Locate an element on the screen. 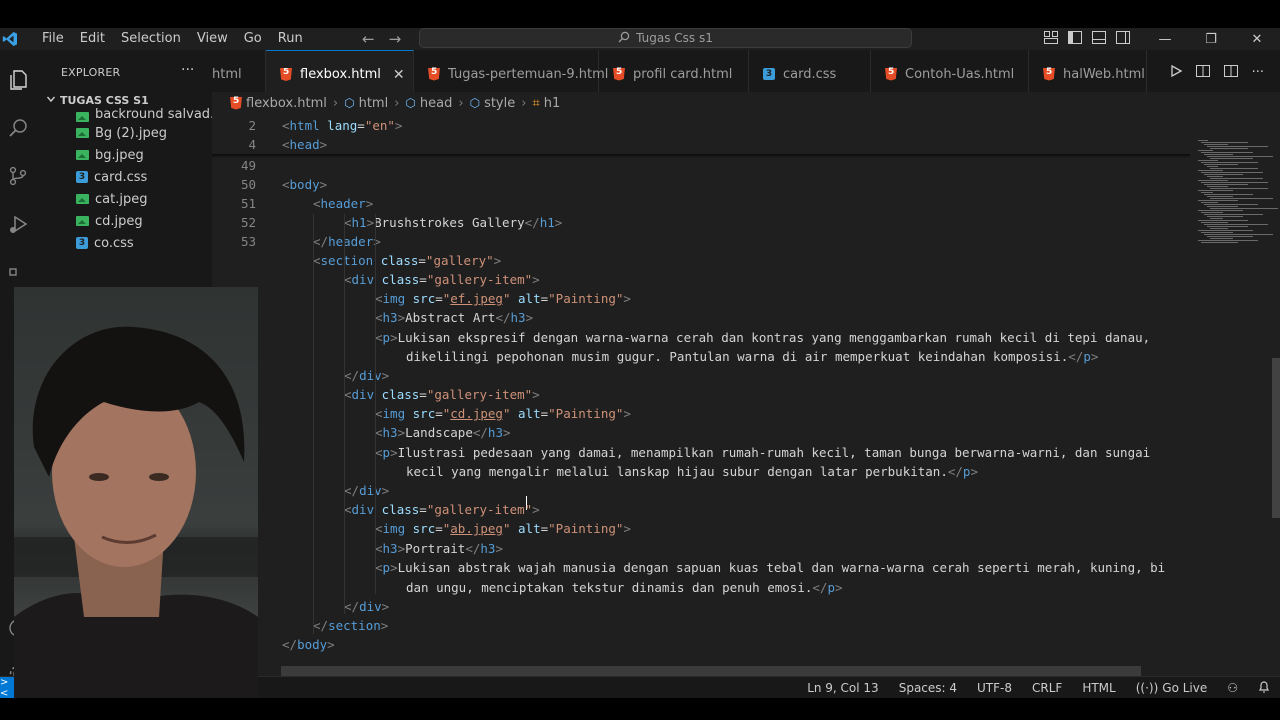 The width and height of the screenshot is (1280, 720). tab-card-css: 3 card.css is located at coordinates (810, 74).